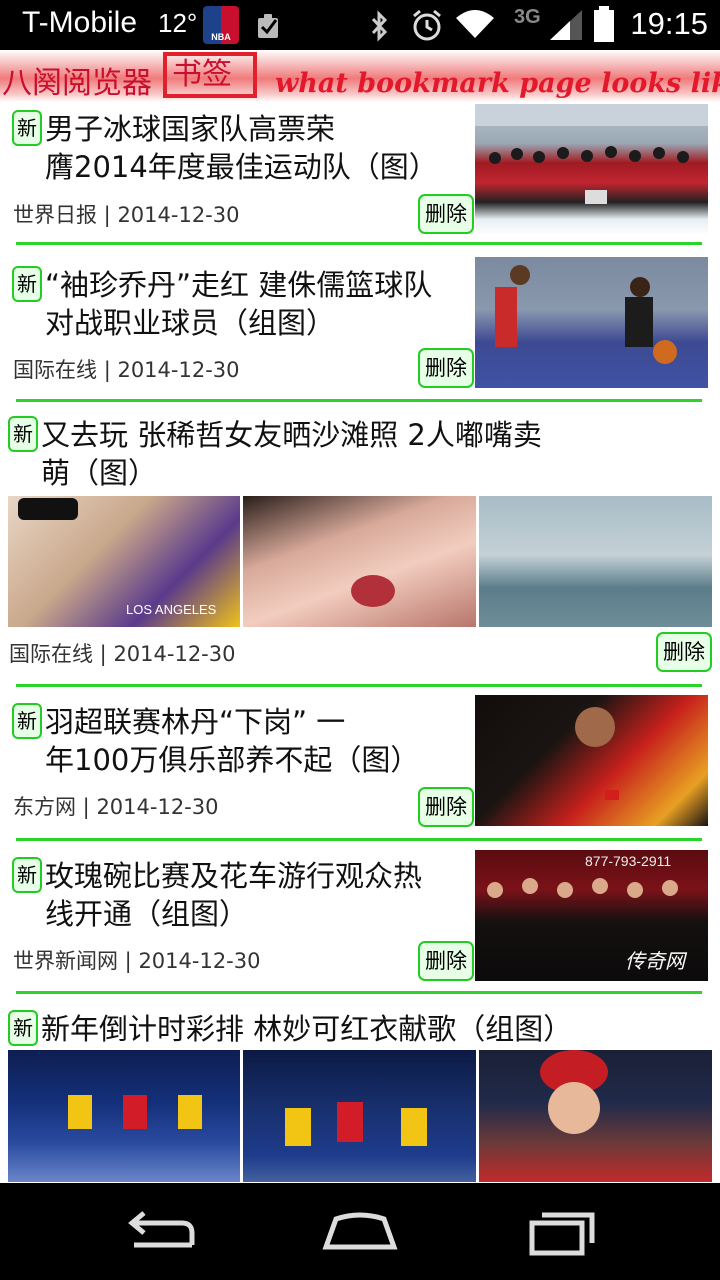 The height and width of the screenshot is (1280, 720). What do you see at coordinates (669, 23) in the screenshot?
I see `clock: 19:15` at bounding box center [669, 23].